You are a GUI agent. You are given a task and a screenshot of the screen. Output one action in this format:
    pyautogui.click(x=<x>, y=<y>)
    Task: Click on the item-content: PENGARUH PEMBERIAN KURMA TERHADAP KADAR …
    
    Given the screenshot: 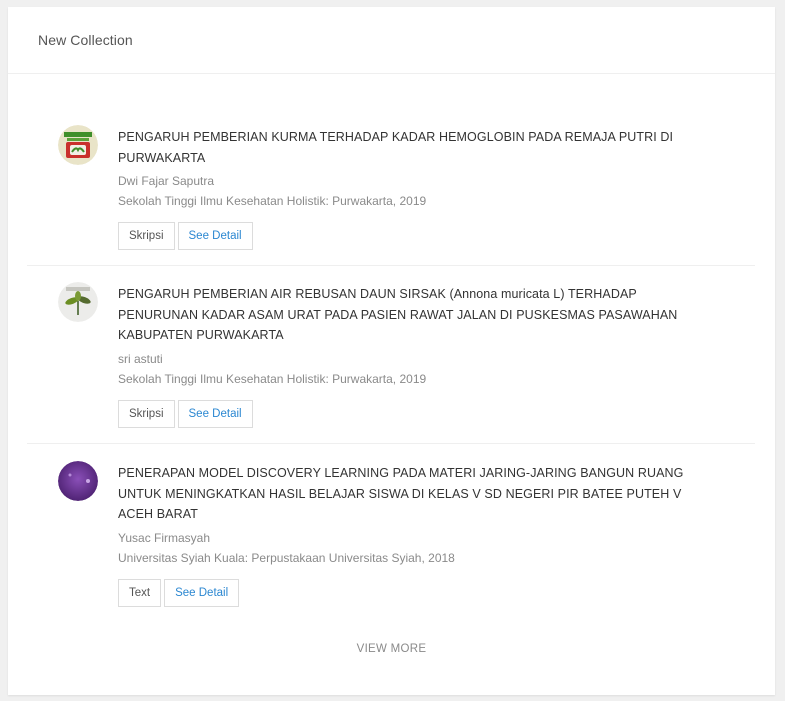 What is the action you would take?
    pyautogui.click(x=418, y=188)
    